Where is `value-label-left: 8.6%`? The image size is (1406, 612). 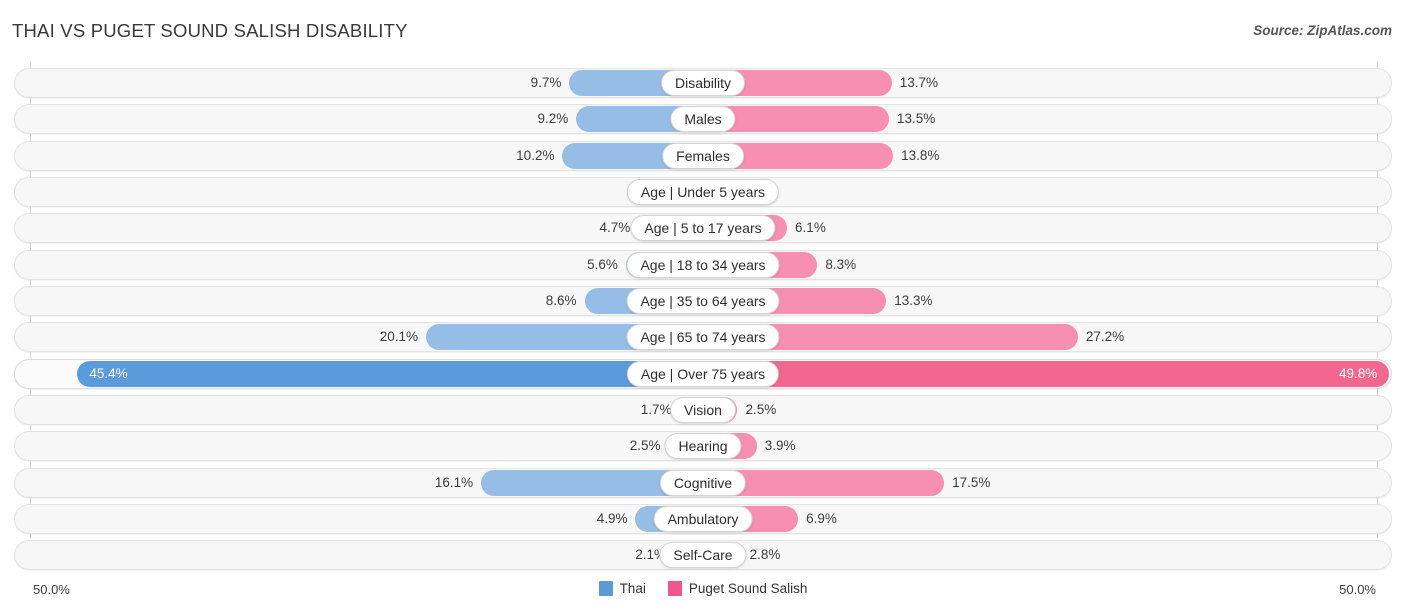
value-label-left: 8.6% is located at coordinates (561, 300).